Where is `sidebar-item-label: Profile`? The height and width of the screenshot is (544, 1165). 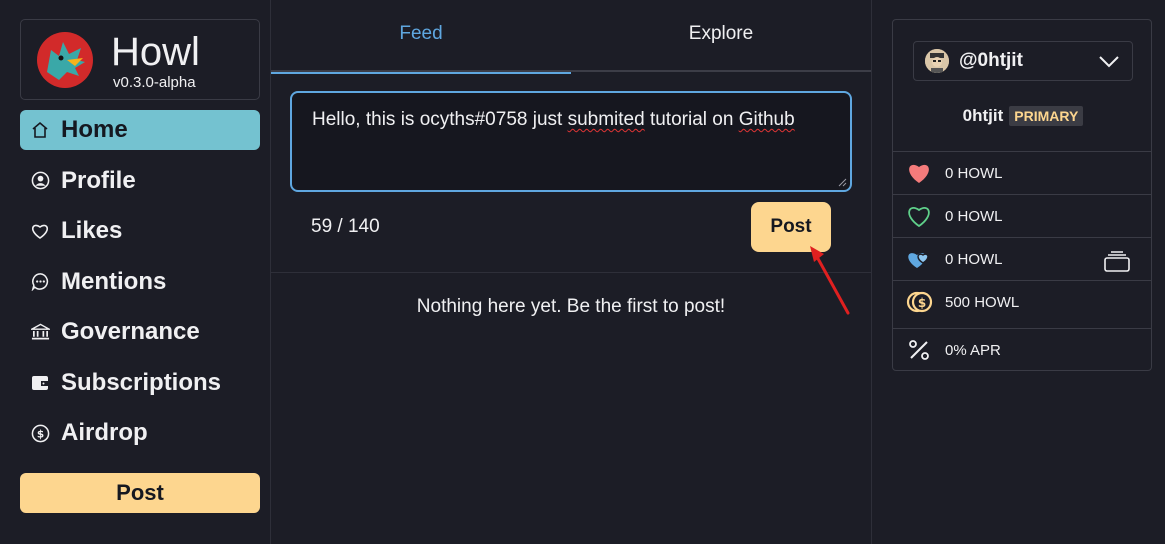 sidebar-item-label: Profile is located at coordinates (98, 180).